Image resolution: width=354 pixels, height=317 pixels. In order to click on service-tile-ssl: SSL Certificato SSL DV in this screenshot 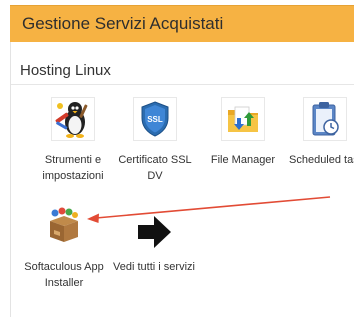, I will do `click(155, 142)`.